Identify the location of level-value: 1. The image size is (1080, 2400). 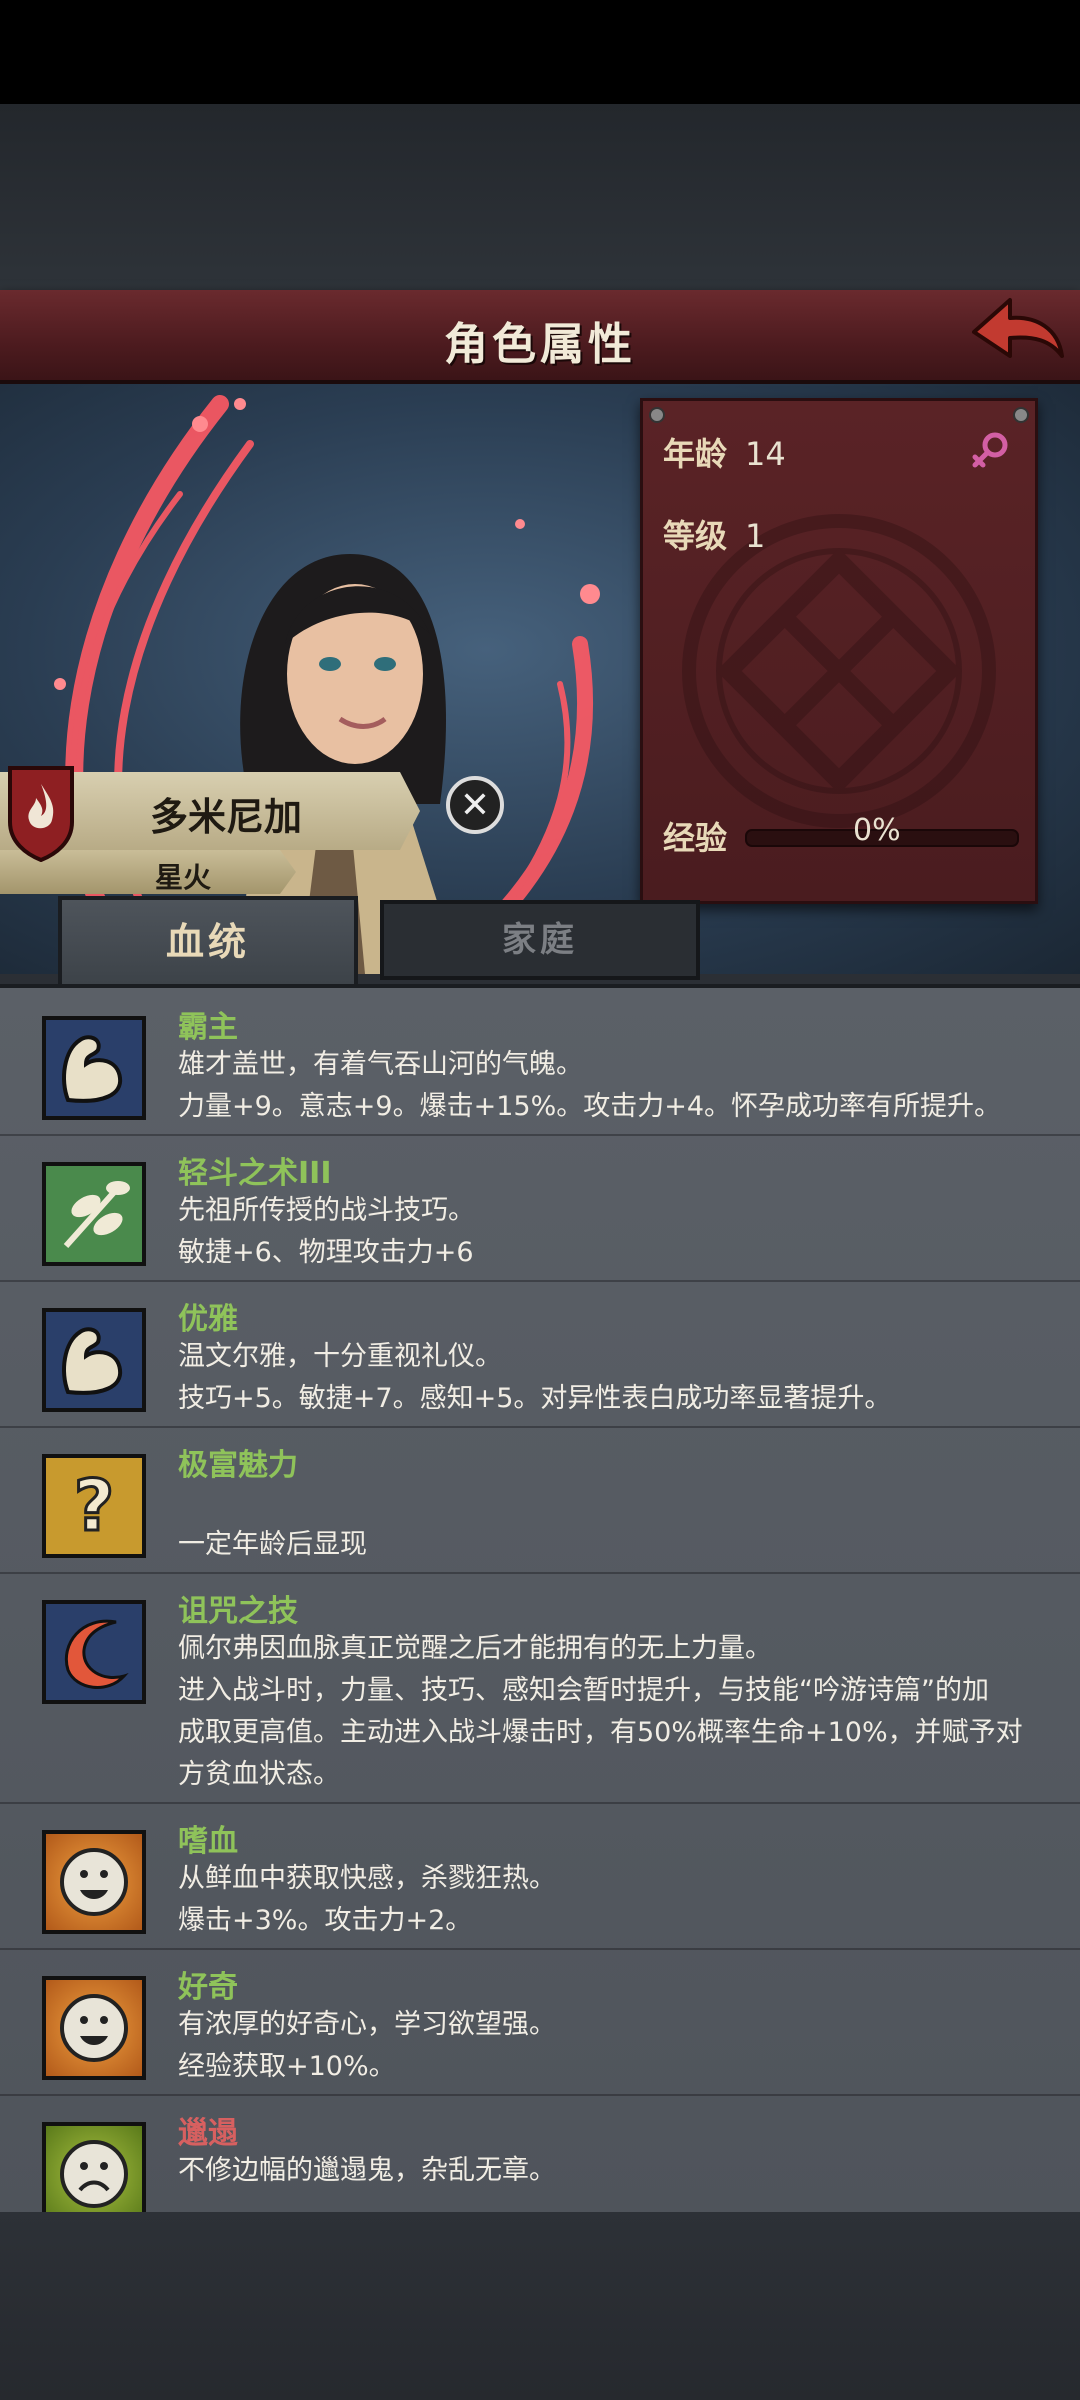
(755, 536).